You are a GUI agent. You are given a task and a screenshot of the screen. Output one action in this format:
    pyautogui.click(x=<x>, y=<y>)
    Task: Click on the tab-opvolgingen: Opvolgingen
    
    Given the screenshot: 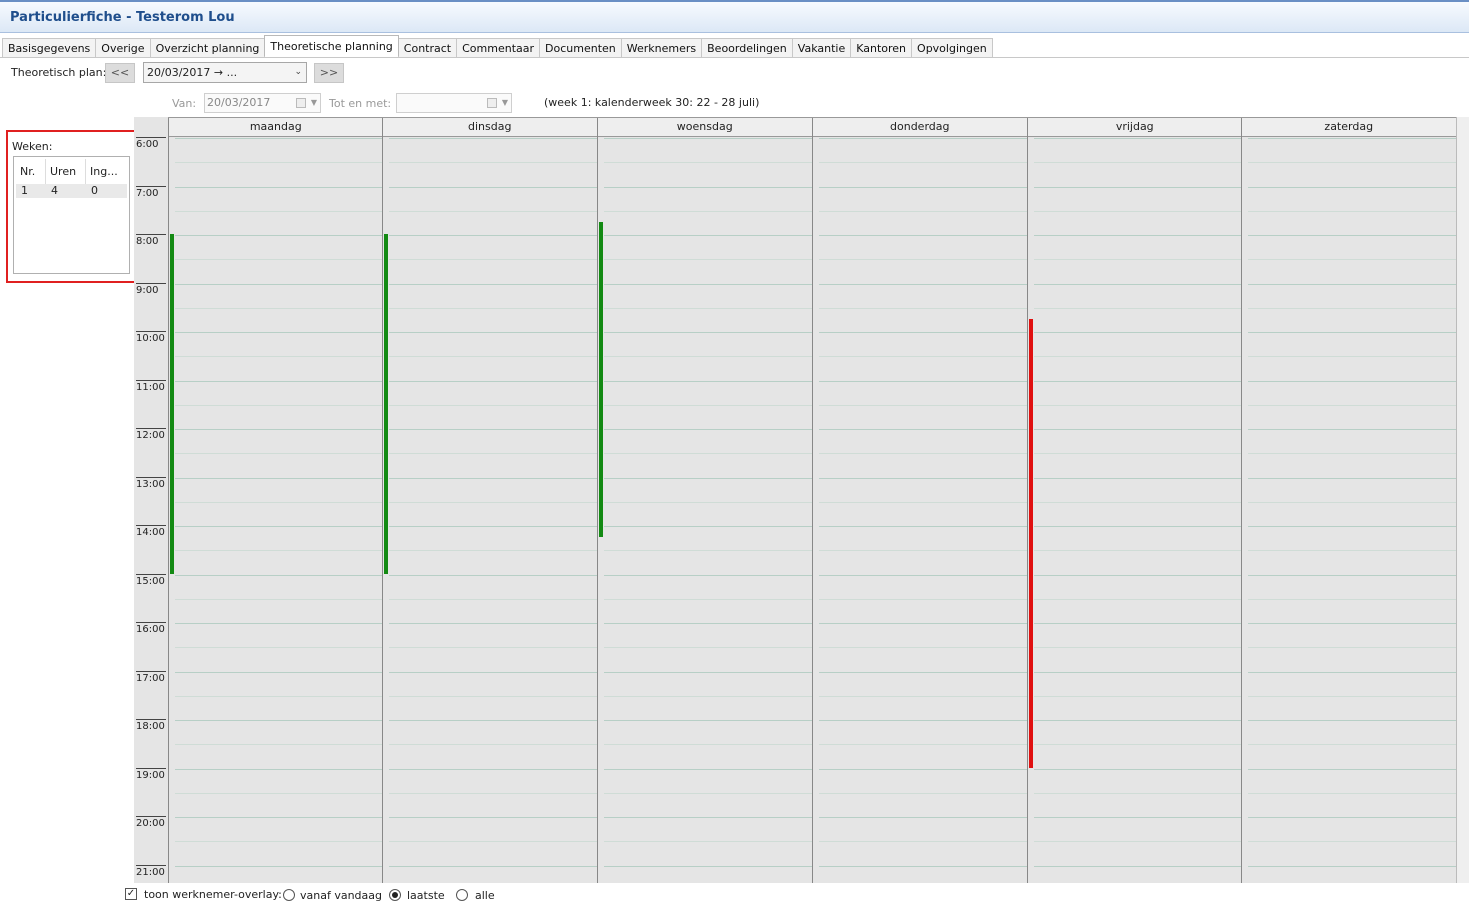 What is the action you would take?
    pyautogui.click(x=952, y=48)
    